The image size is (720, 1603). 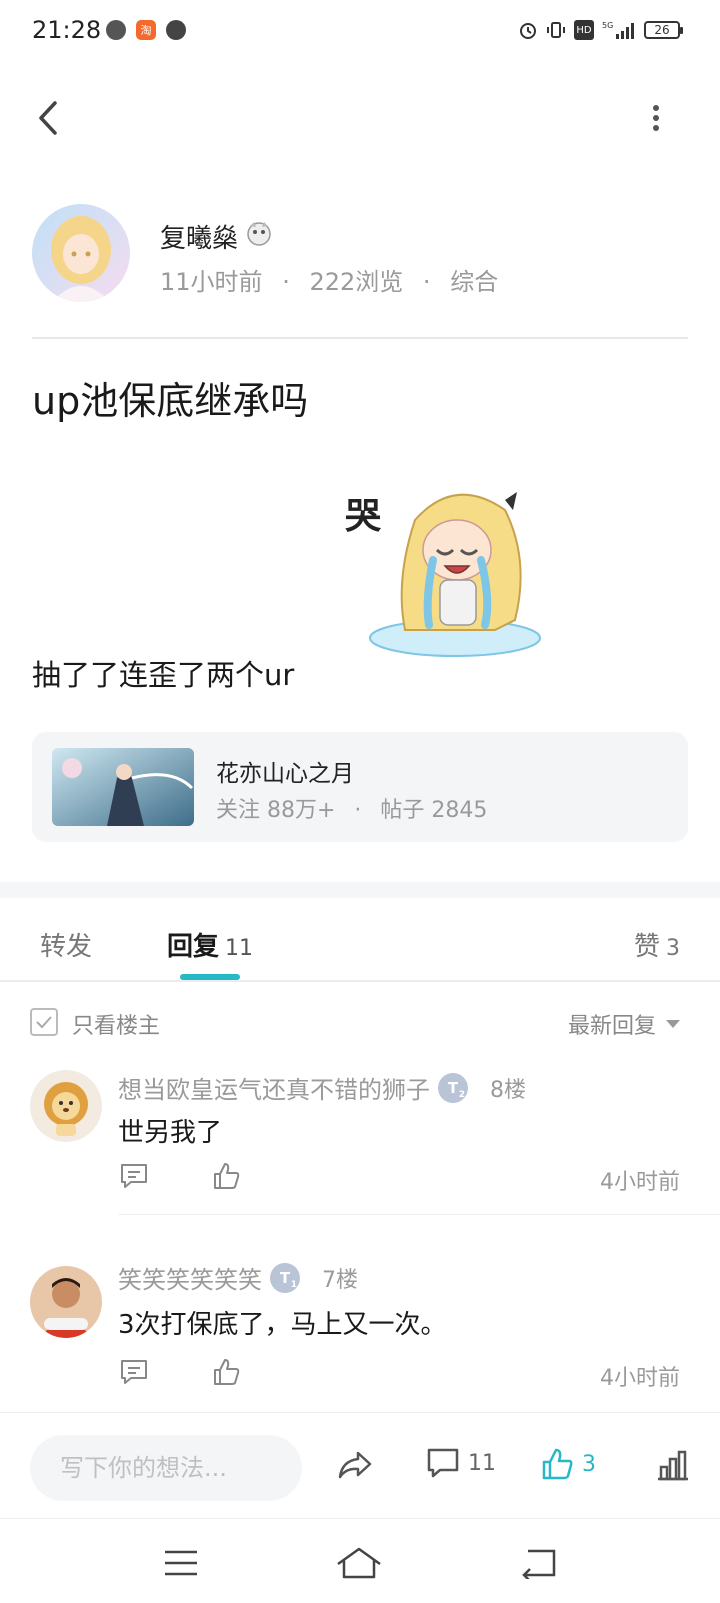 What do you see at coordinates (211, 282) in the screenshot?
I see `post-time: 11小时前` at bounding box center [211, 282].